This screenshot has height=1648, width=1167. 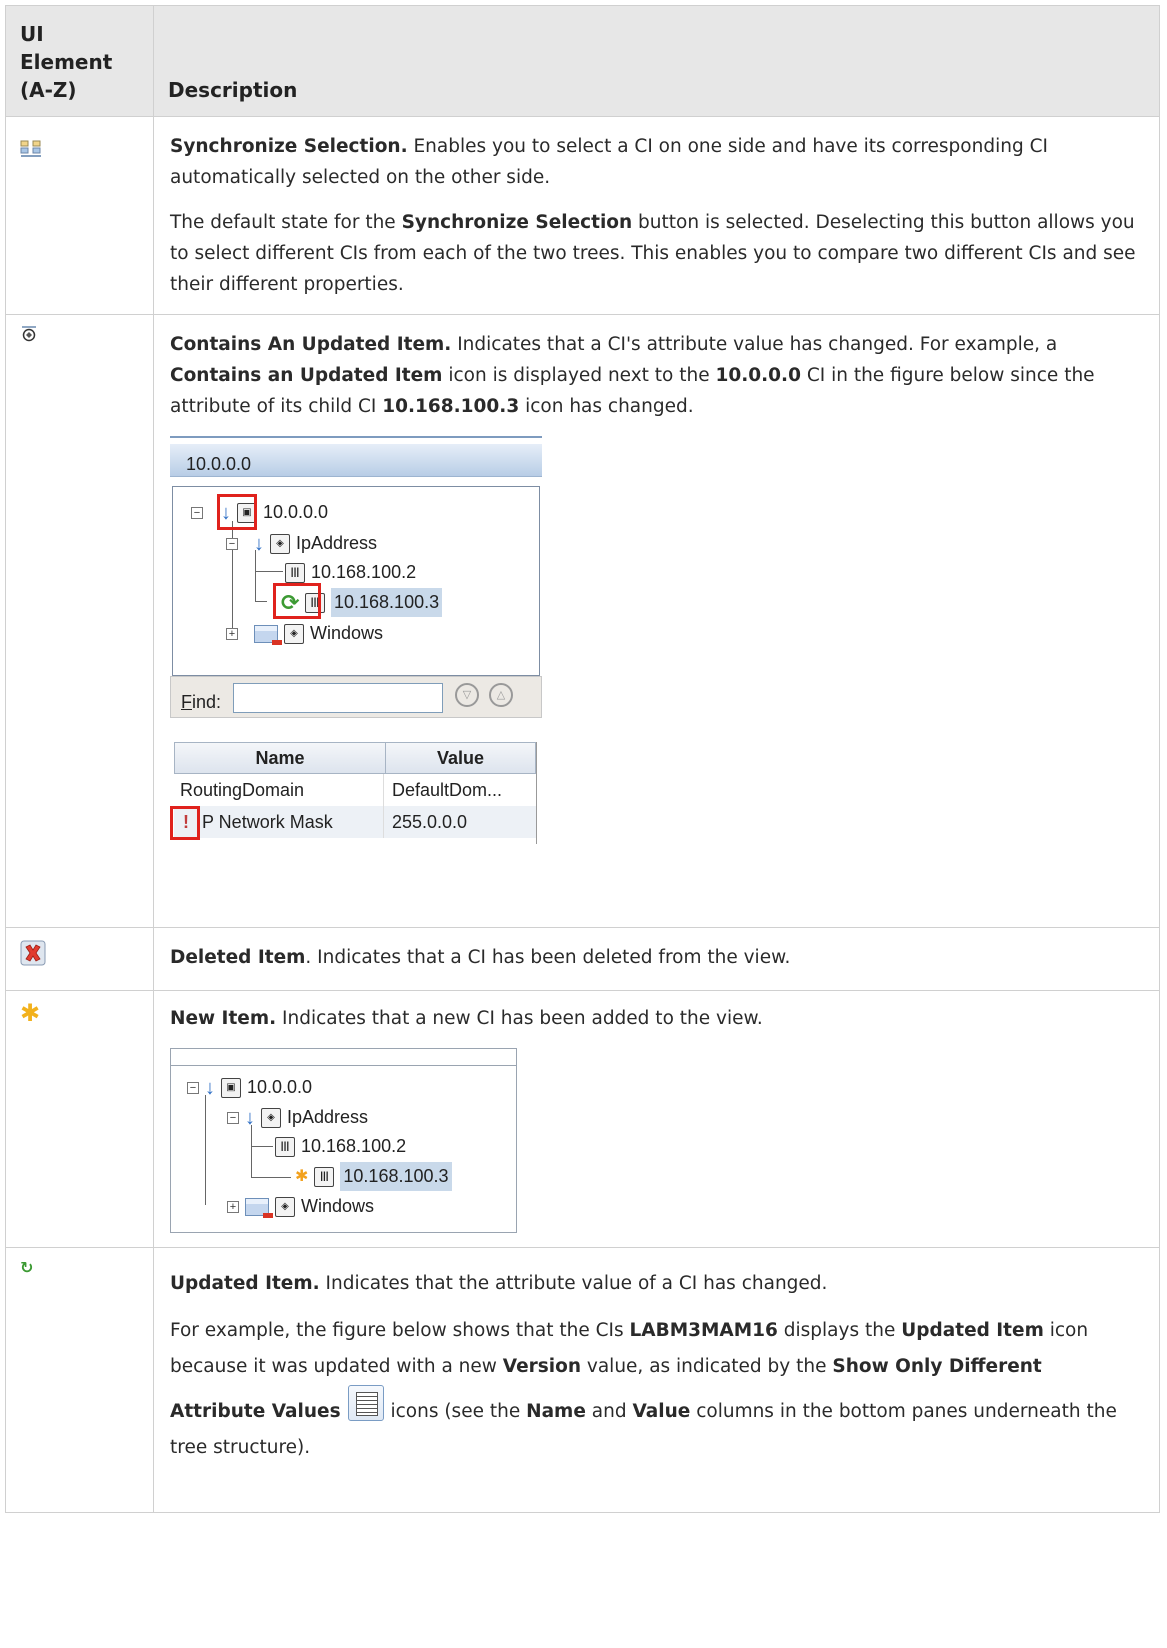 What do you see at coordinates (366, 1403) in the screenshot?
I see `show-only-different-attribute-values-icon` at bounding box center [366, 1403].